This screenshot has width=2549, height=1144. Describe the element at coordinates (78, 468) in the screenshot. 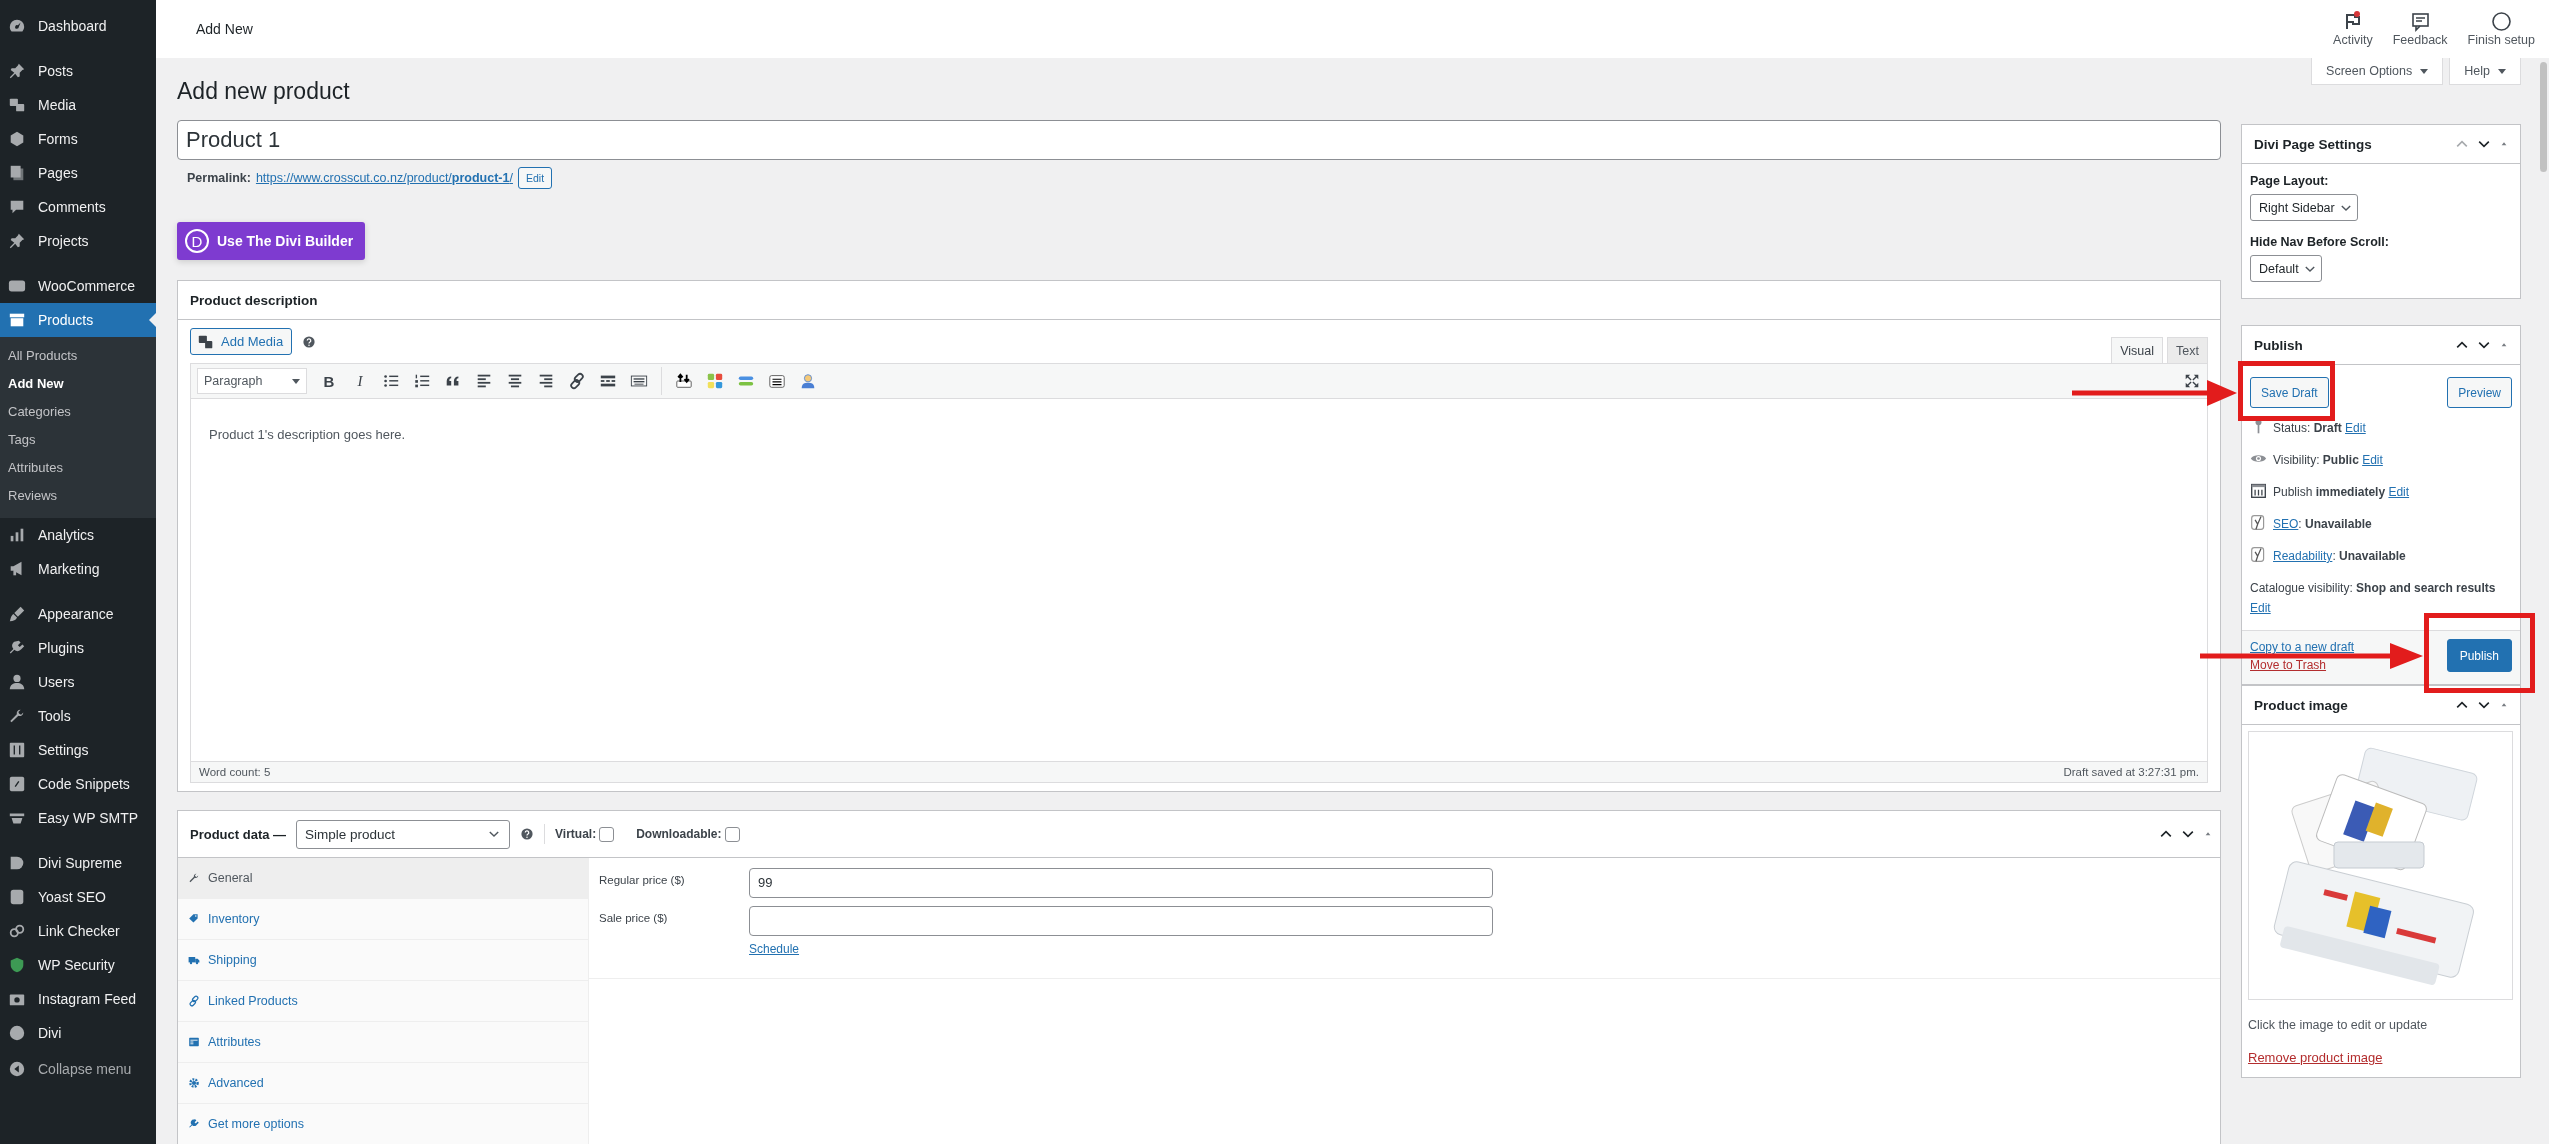

I see `submenu-item: Attributes` at that location.